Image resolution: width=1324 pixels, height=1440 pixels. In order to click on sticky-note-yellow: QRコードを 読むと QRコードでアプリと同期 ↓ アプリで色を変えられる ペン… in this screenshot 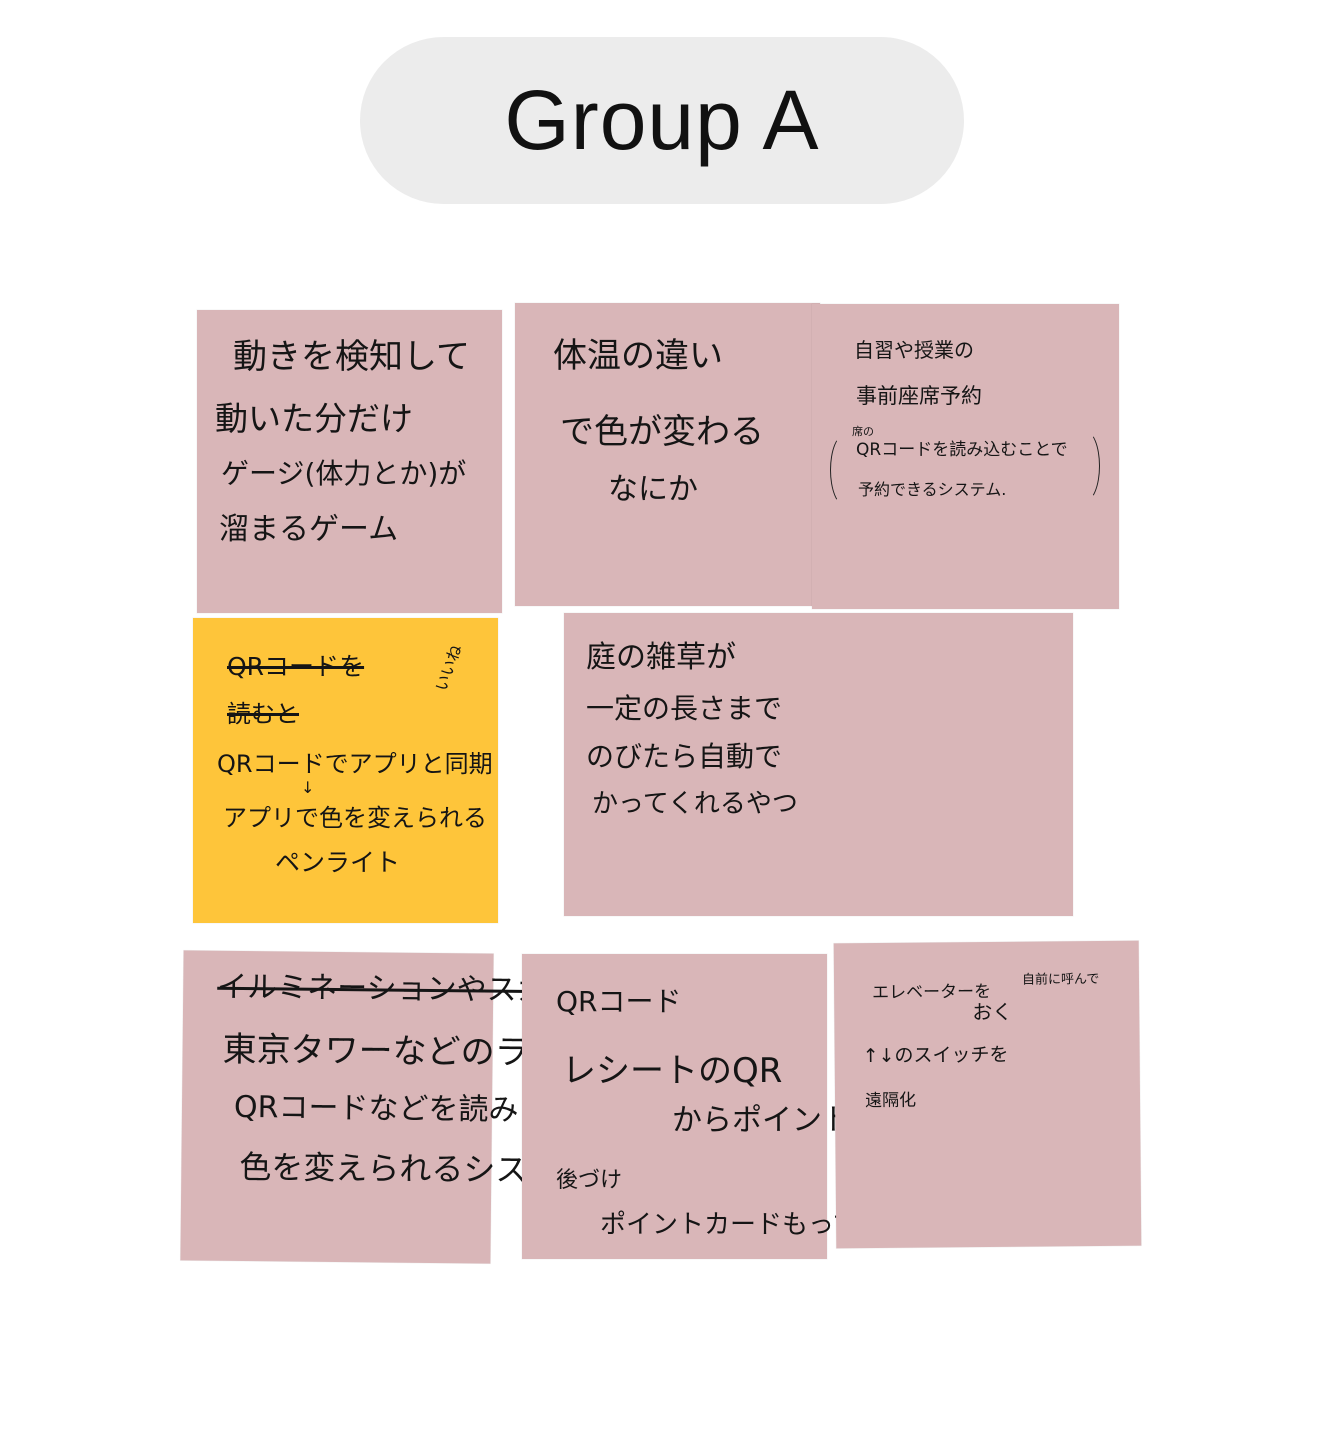, I will do `click(345, 770)`.